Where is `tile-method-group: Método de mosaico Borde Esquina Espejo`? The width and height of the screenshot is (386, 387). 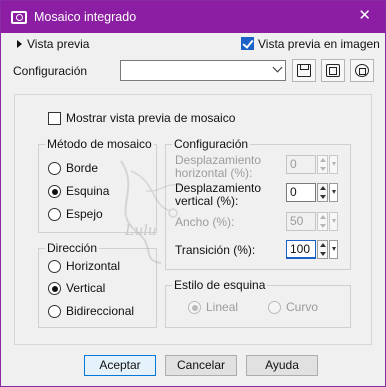 tile-method-group: Método de mosaico Borde Esquina Espejo is located at coordinates (97, 185).